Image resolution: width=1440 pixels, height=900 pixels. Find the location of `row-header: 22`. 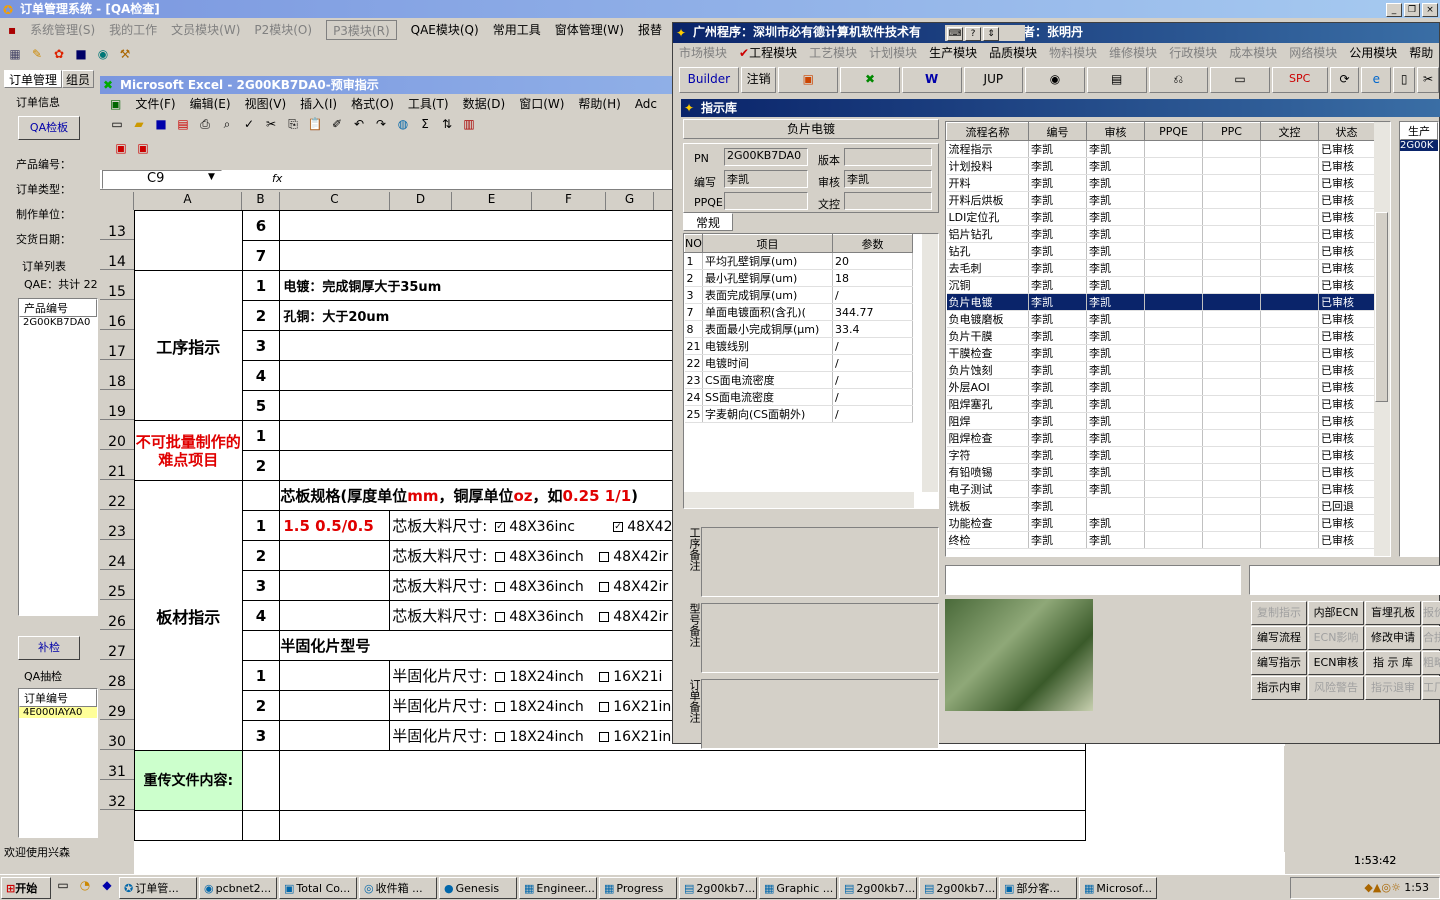

row-header: 22 is located at coordinates (117, 495).